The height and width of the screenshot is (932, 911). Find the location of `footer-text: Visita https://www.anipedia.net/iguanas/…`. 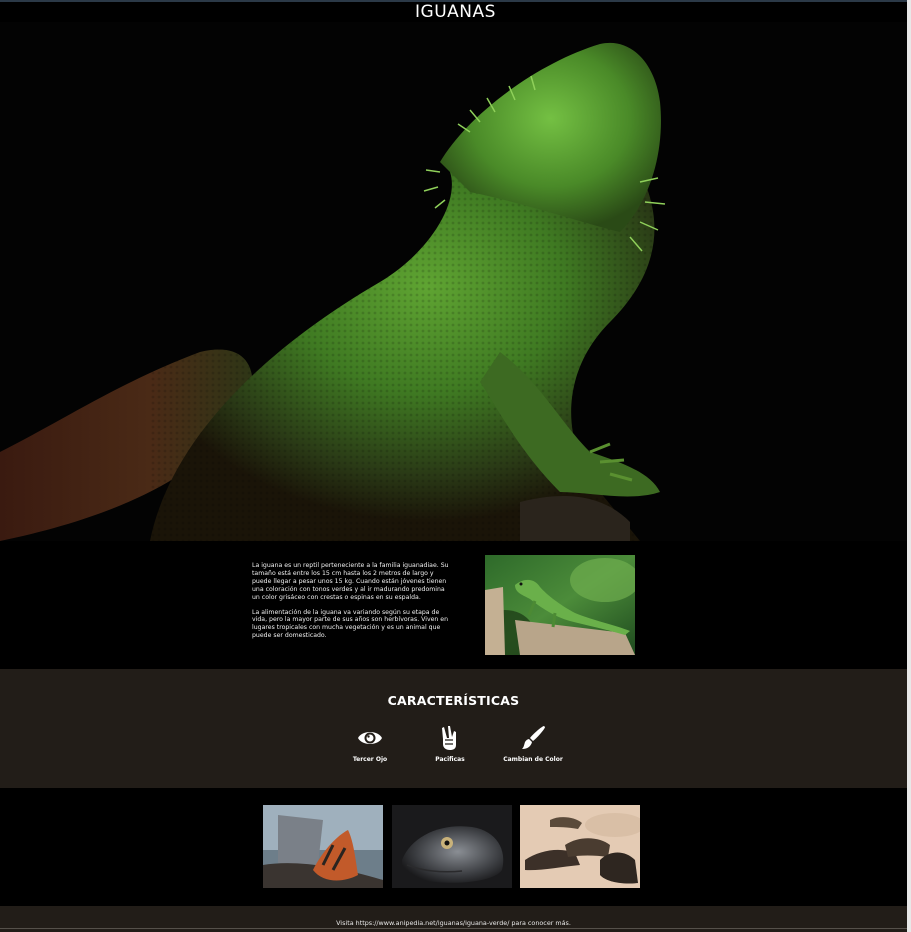

footer-text: Visita https://www.anipedia.net/iguanas/… is located at coordinates (453, 923).